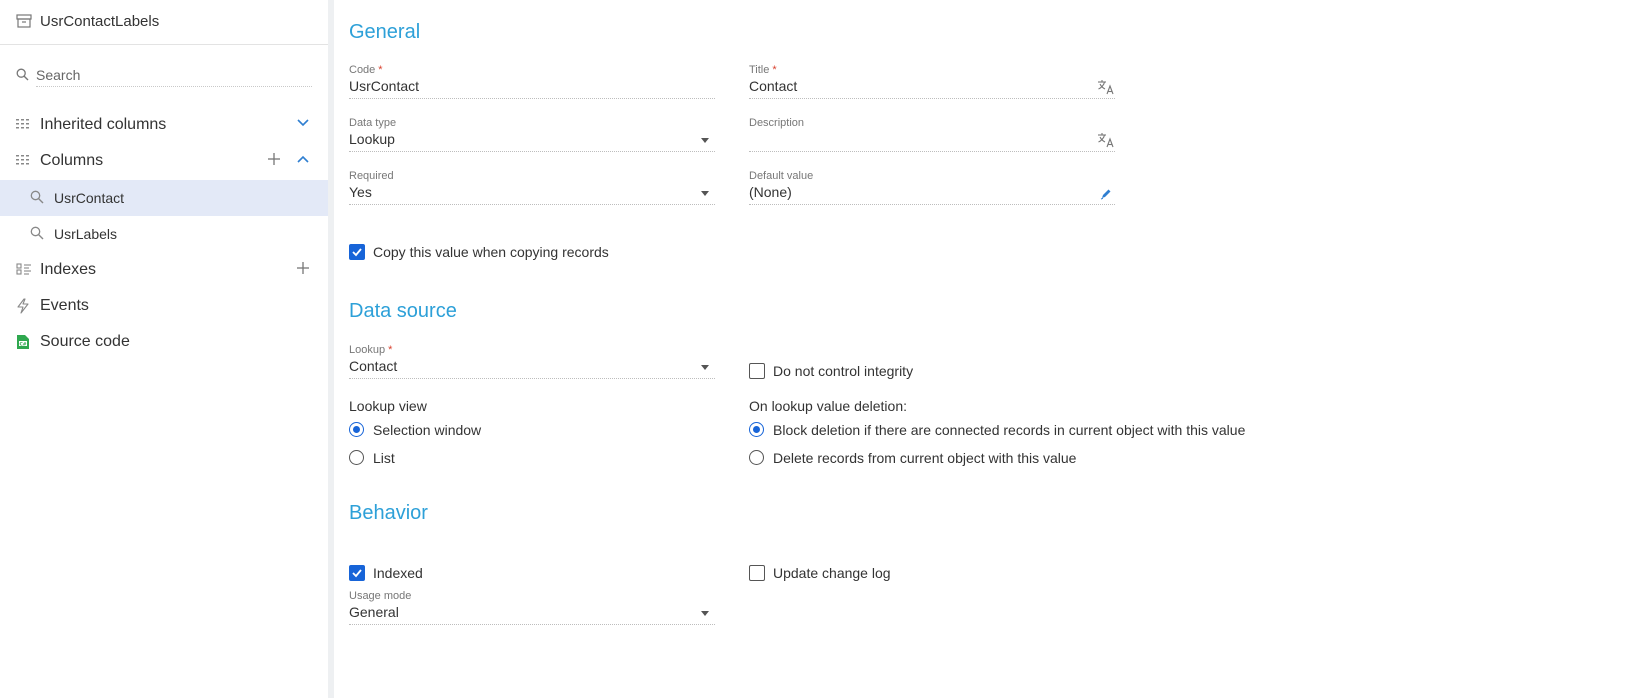 Image resolution: width=1643 pixels, height=698 pixels. Describe the element at coordinates (305, 270) in the screenshot. I see `add-index-icon` at that location.